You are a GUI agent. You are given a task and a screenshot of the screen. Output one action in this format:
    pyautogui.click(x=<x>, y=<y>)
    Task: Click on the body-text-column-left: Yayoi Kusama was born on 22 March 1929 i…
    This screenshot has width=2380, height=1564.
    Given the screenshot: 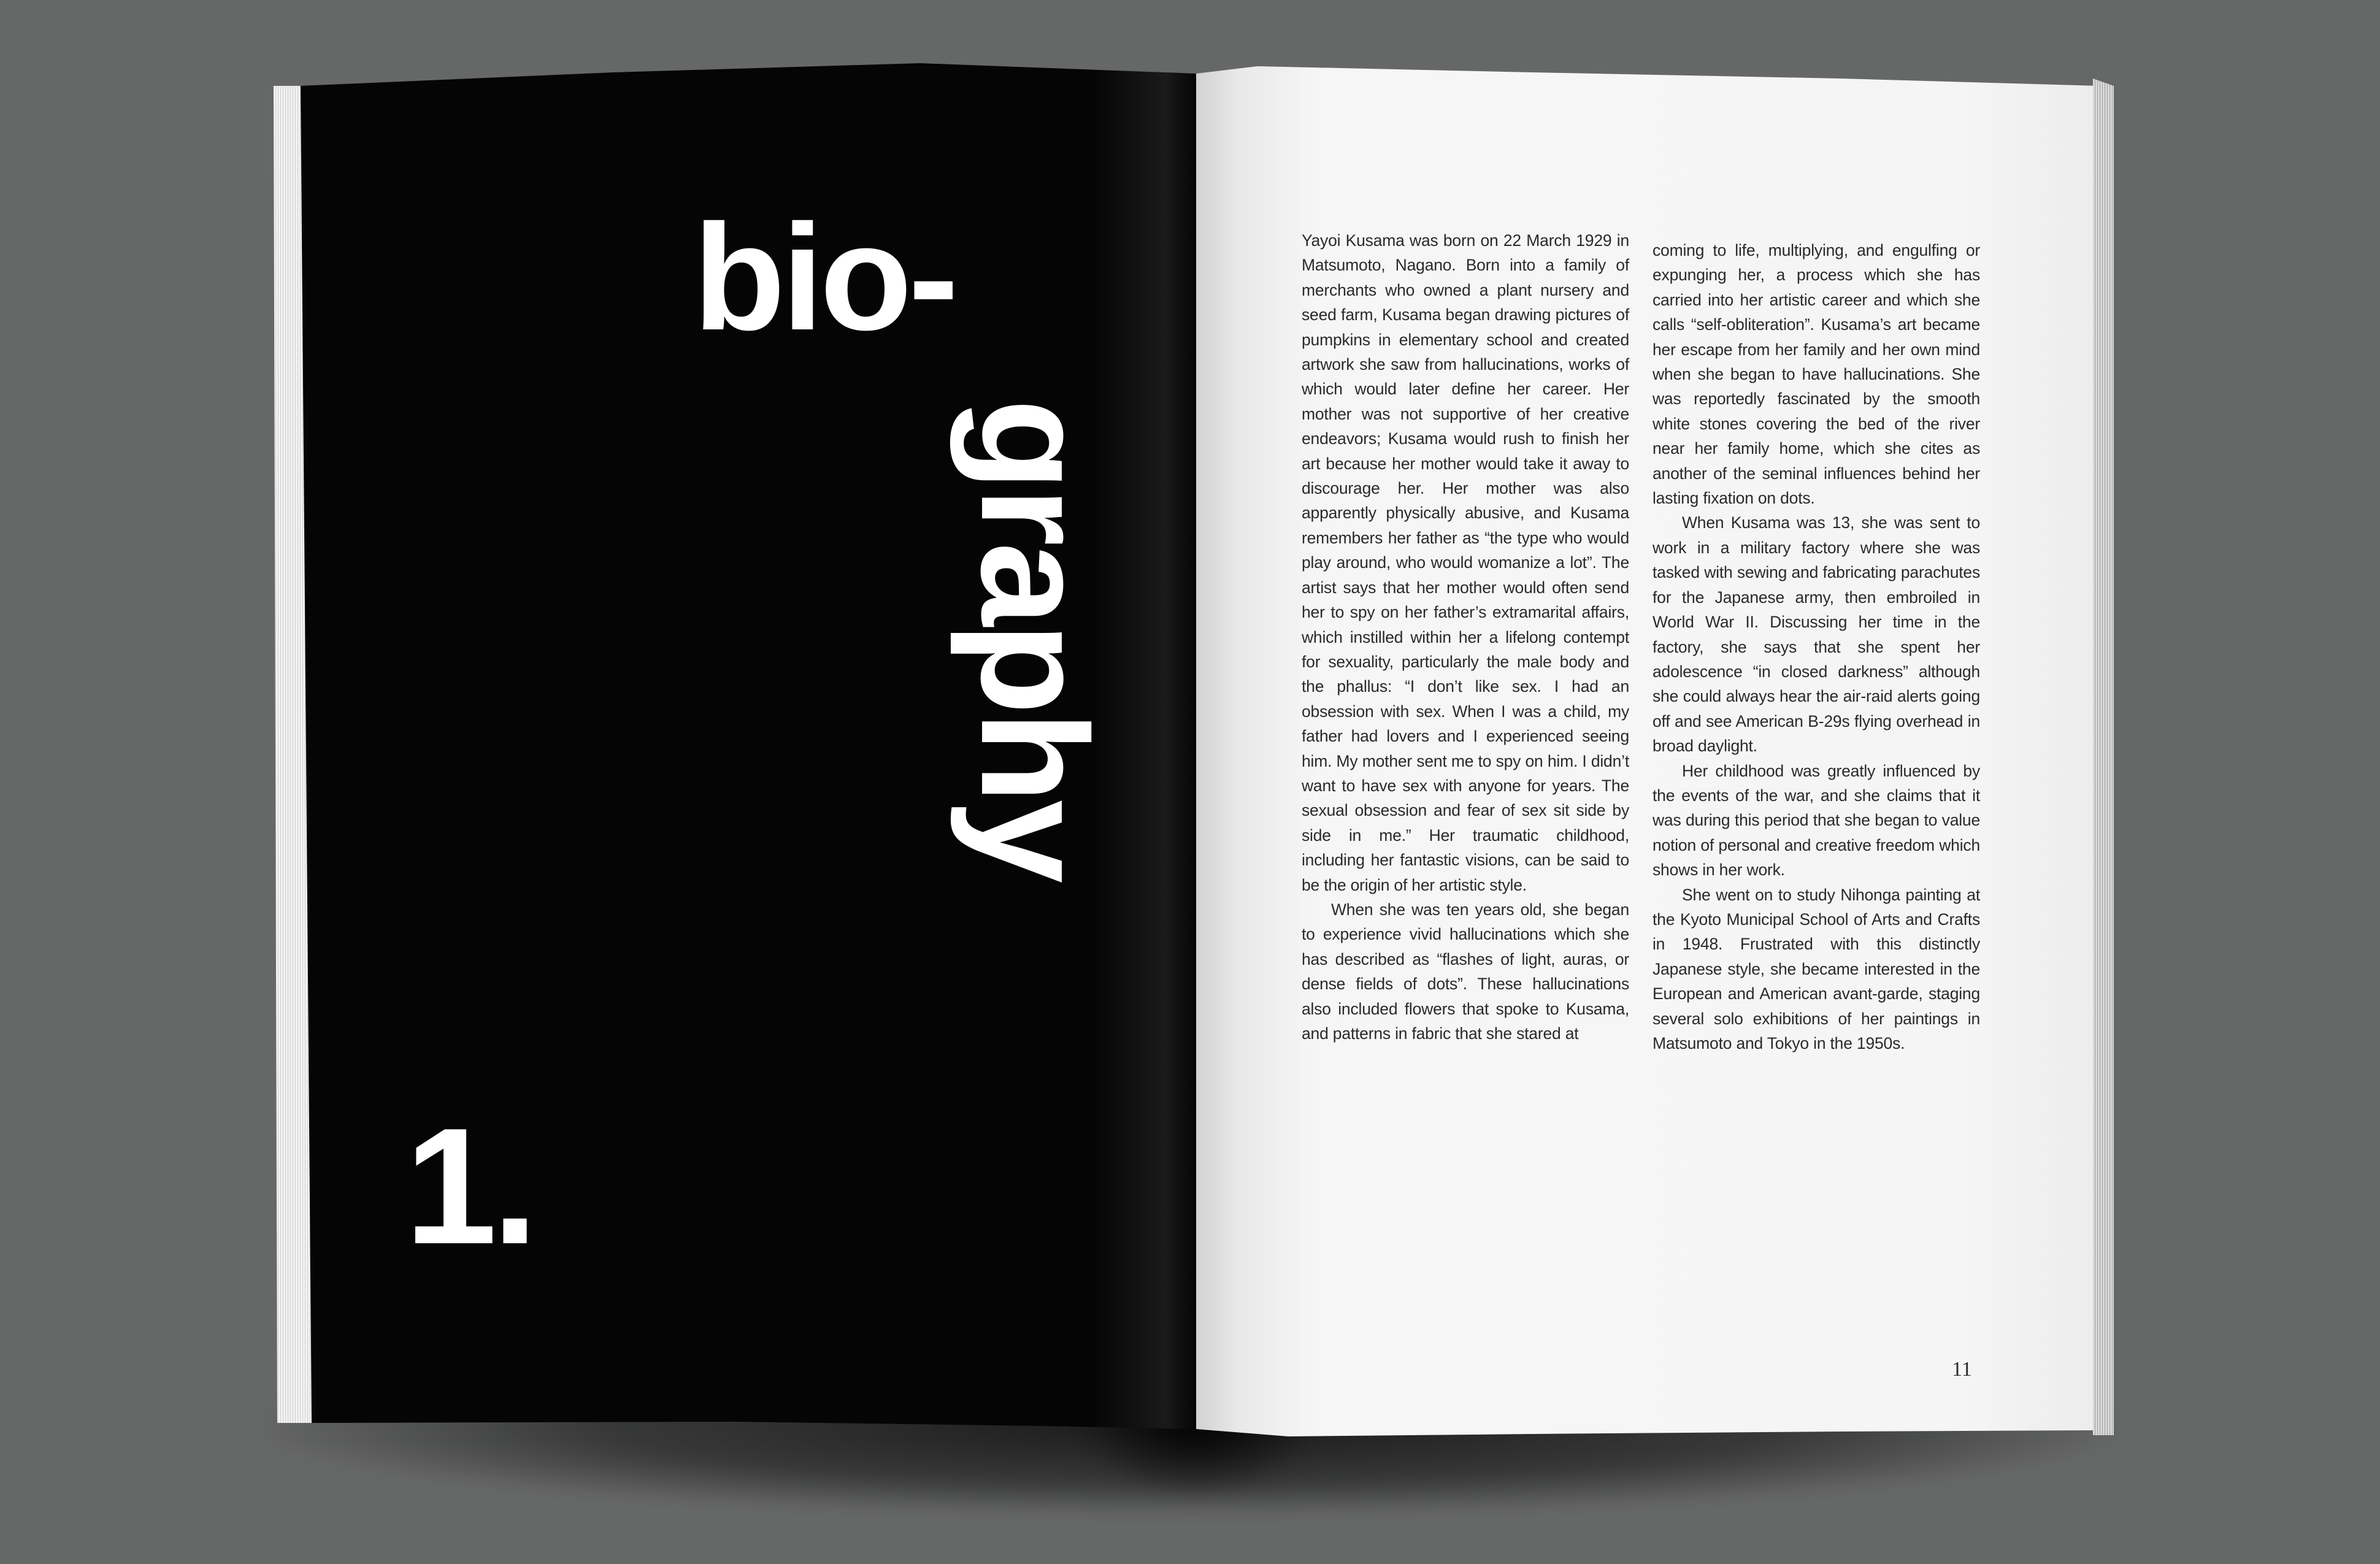 What is the action you would take?
    pyautogui.click(x=1465, y=637)
    